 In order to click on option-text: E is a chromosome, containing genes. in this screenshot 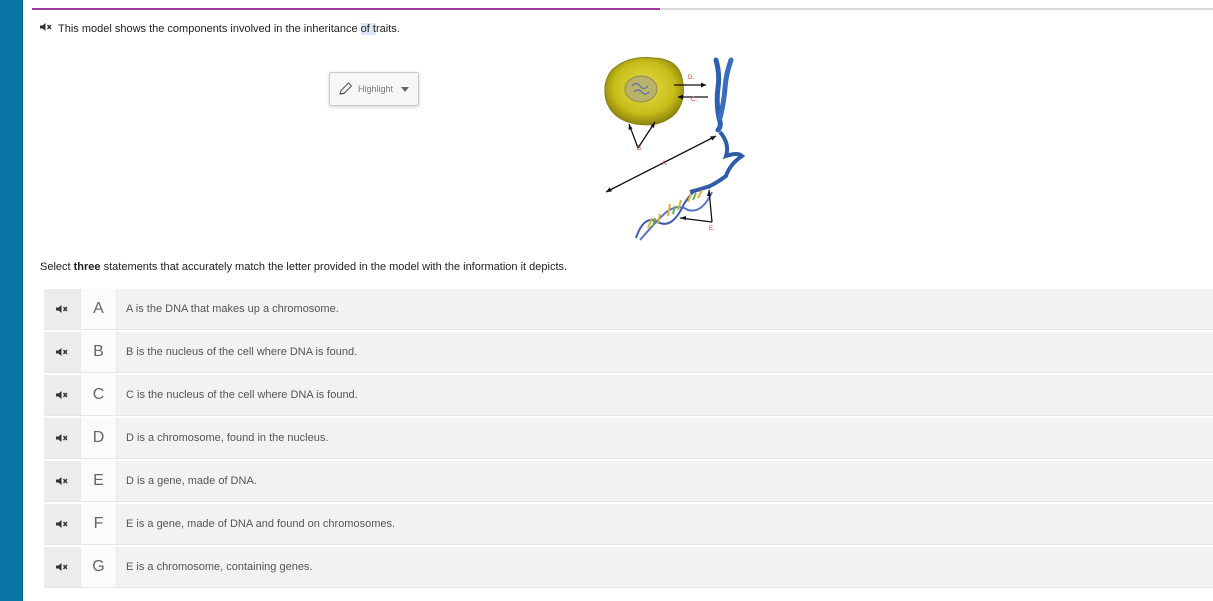, I will do `click(219, 567)`.